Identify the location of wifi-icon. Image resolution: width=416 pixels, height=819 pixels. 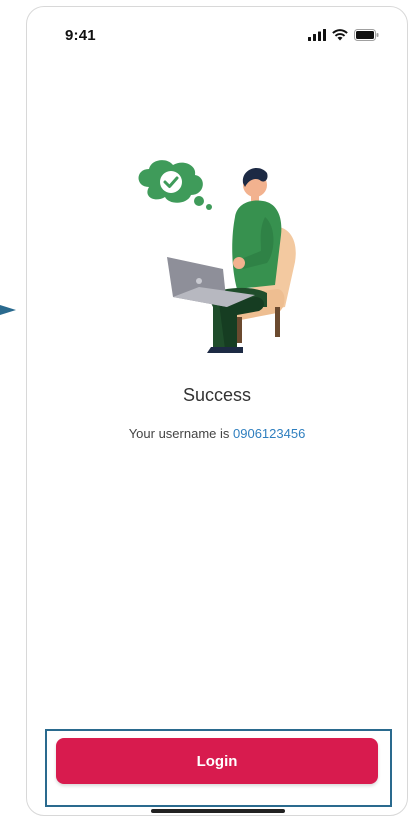
(340, 35).